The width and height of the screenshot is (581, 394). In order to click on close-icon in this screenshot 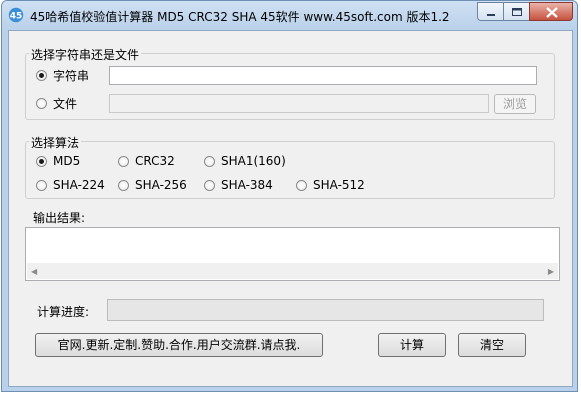, I will do `click(552, 12)`.